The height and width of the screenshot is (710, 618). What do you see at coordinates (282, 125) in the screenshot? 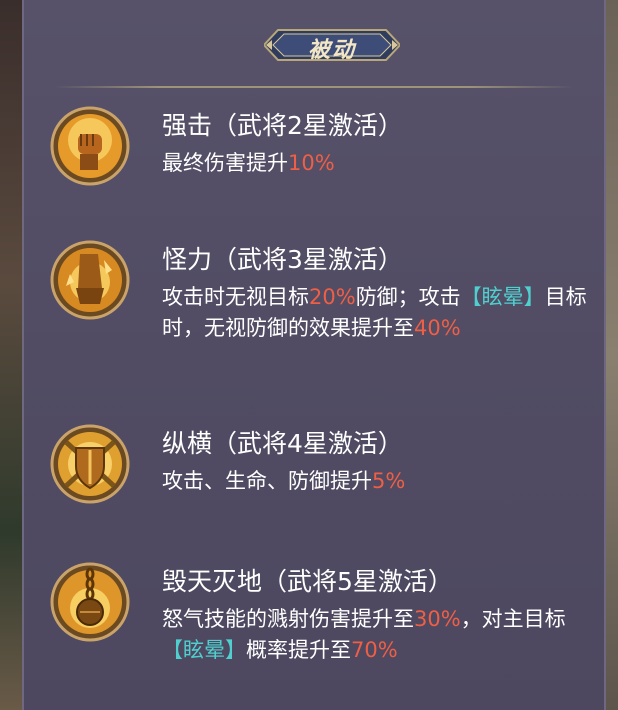
I see `skill-name: 强击（武将2星激活）` at bounding box center [282, 125].